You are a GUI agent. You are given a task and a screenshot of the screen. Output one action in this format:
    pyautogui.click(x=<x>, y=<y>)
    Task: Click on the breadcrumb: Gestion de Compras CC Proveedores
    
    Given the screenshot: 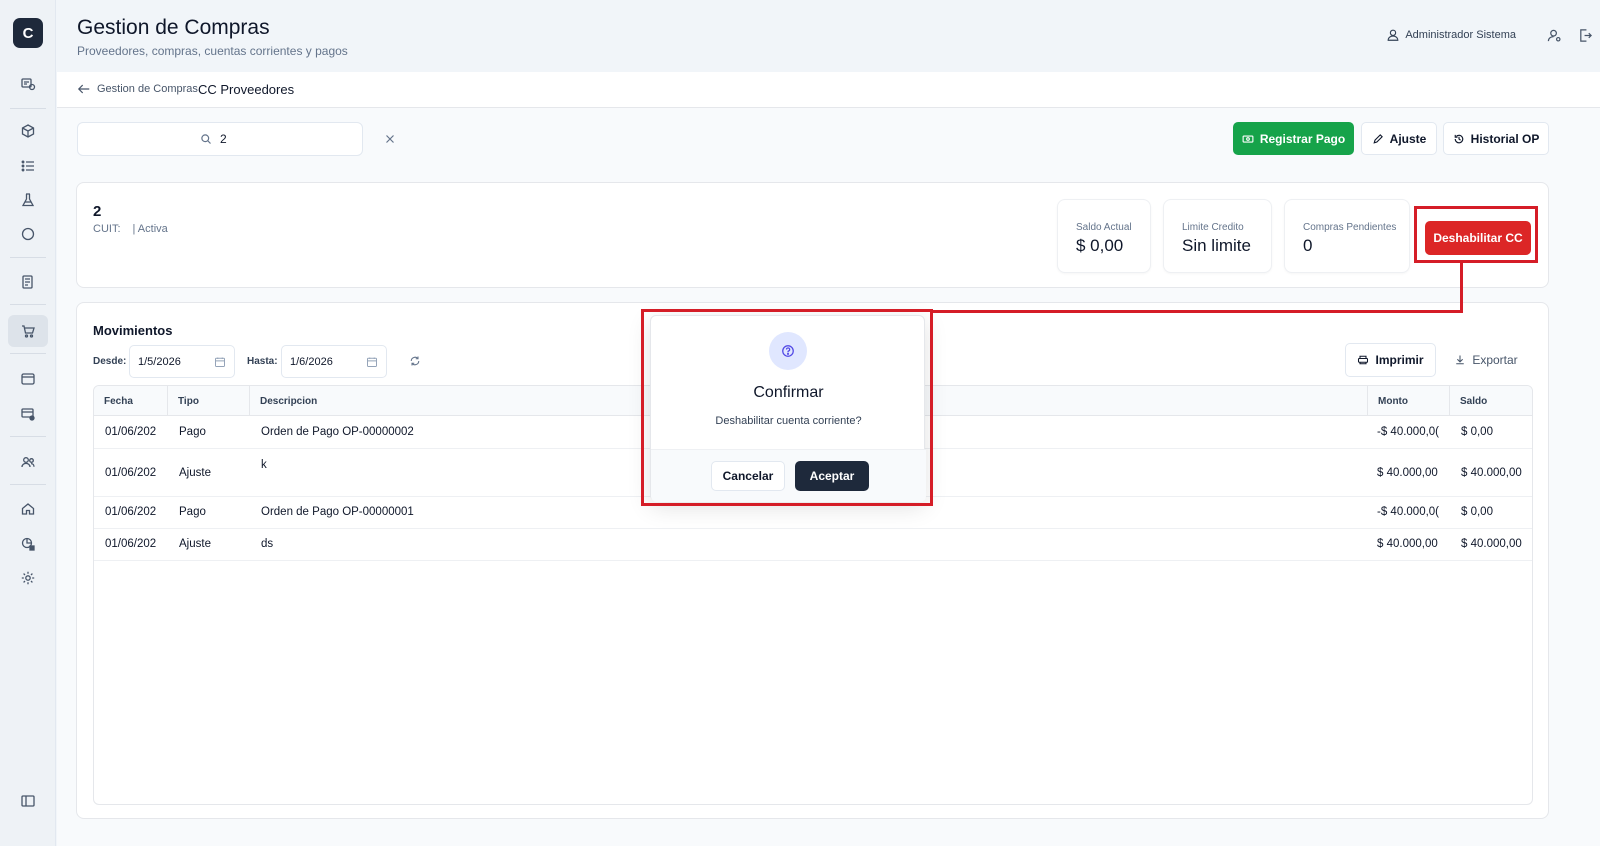 What is the action you would take?
    pyautogui.click(x=828, y=90)
    